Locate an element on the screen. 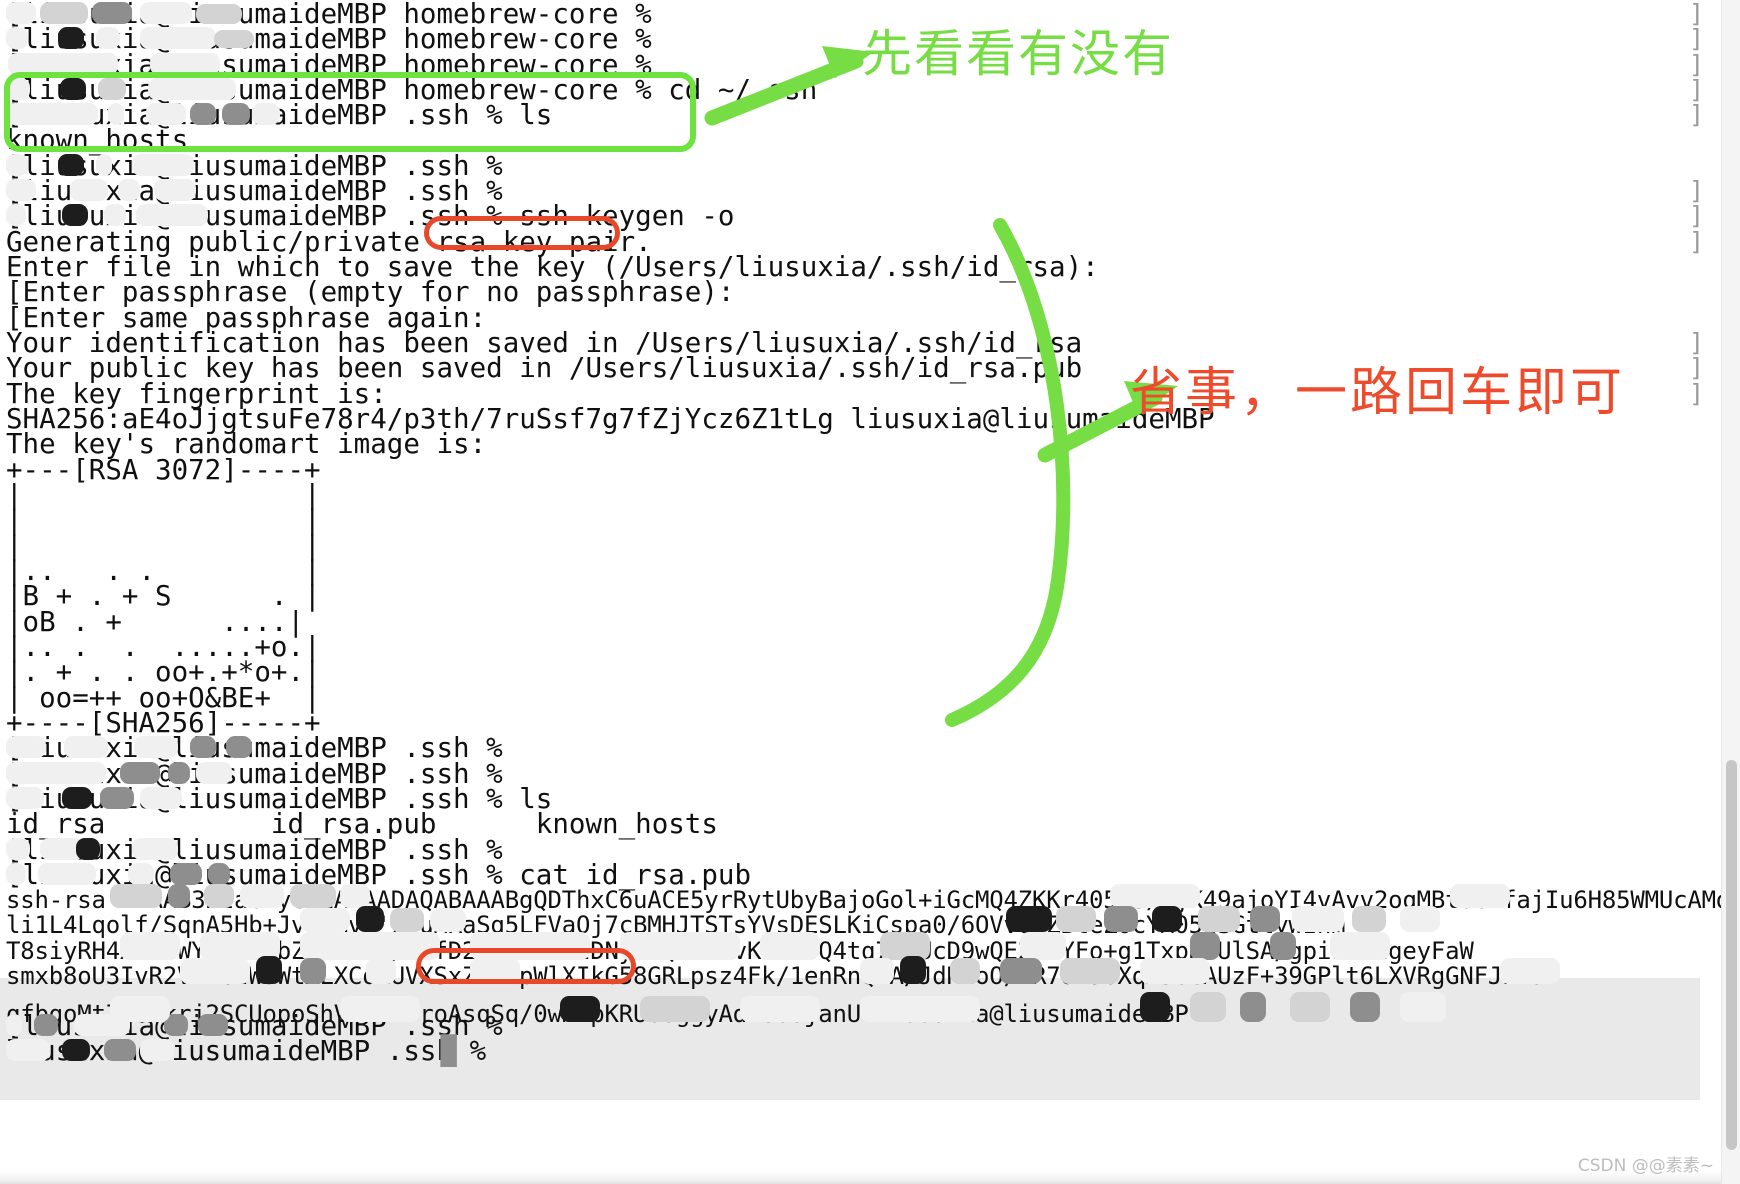  red-highlight-box-cat-pubkey is located at coordinates (526, 966).